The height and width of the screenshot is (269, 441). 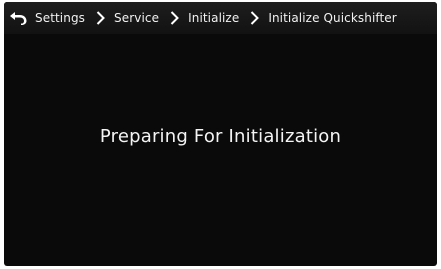 I want to click on back-arrow-icon, so click(x=18, y=18).